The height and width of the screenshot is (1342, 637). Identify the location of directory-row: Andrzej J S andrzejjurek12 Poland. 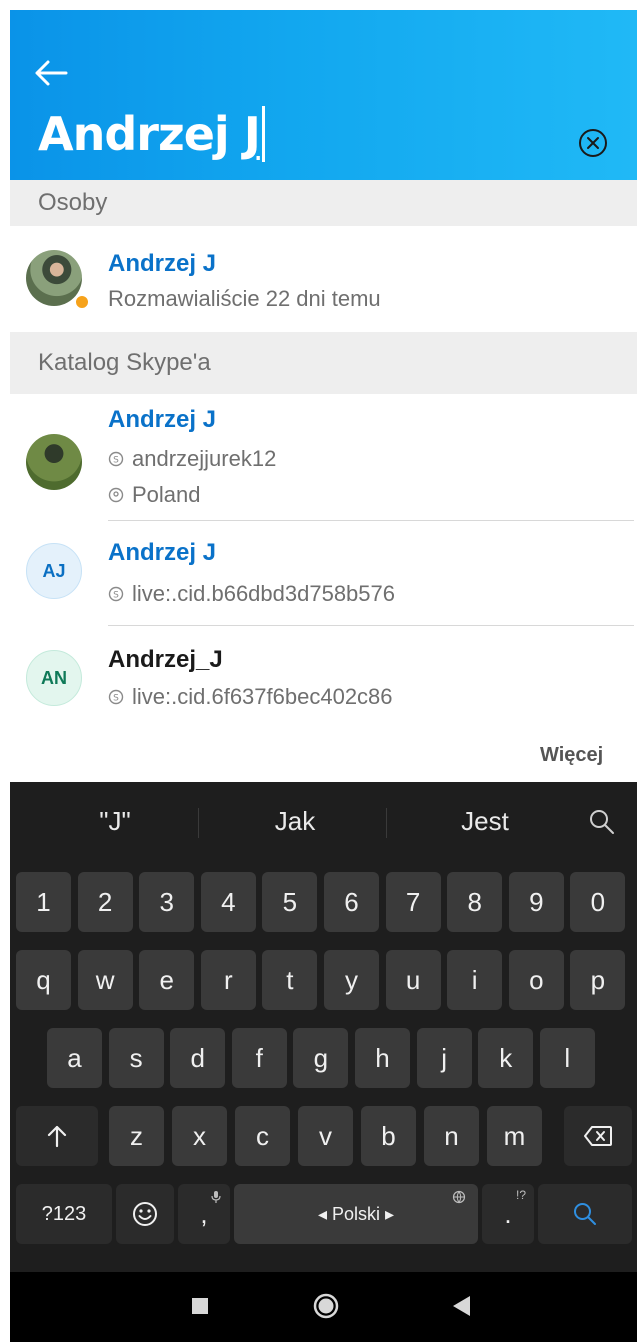
(323, 457).